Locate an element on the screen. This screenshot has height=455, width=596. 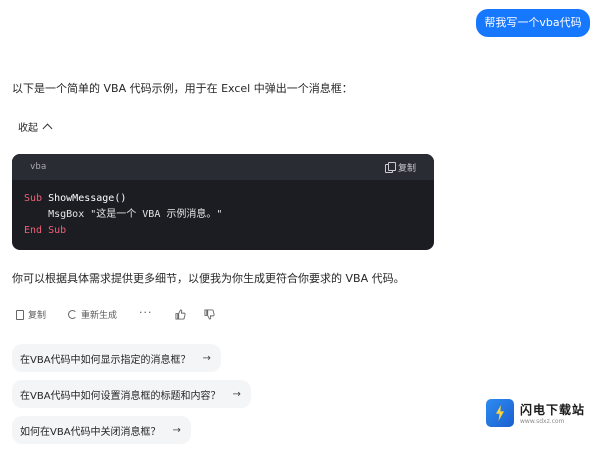
chevron-up-icon is located at coordinates (47, 128).